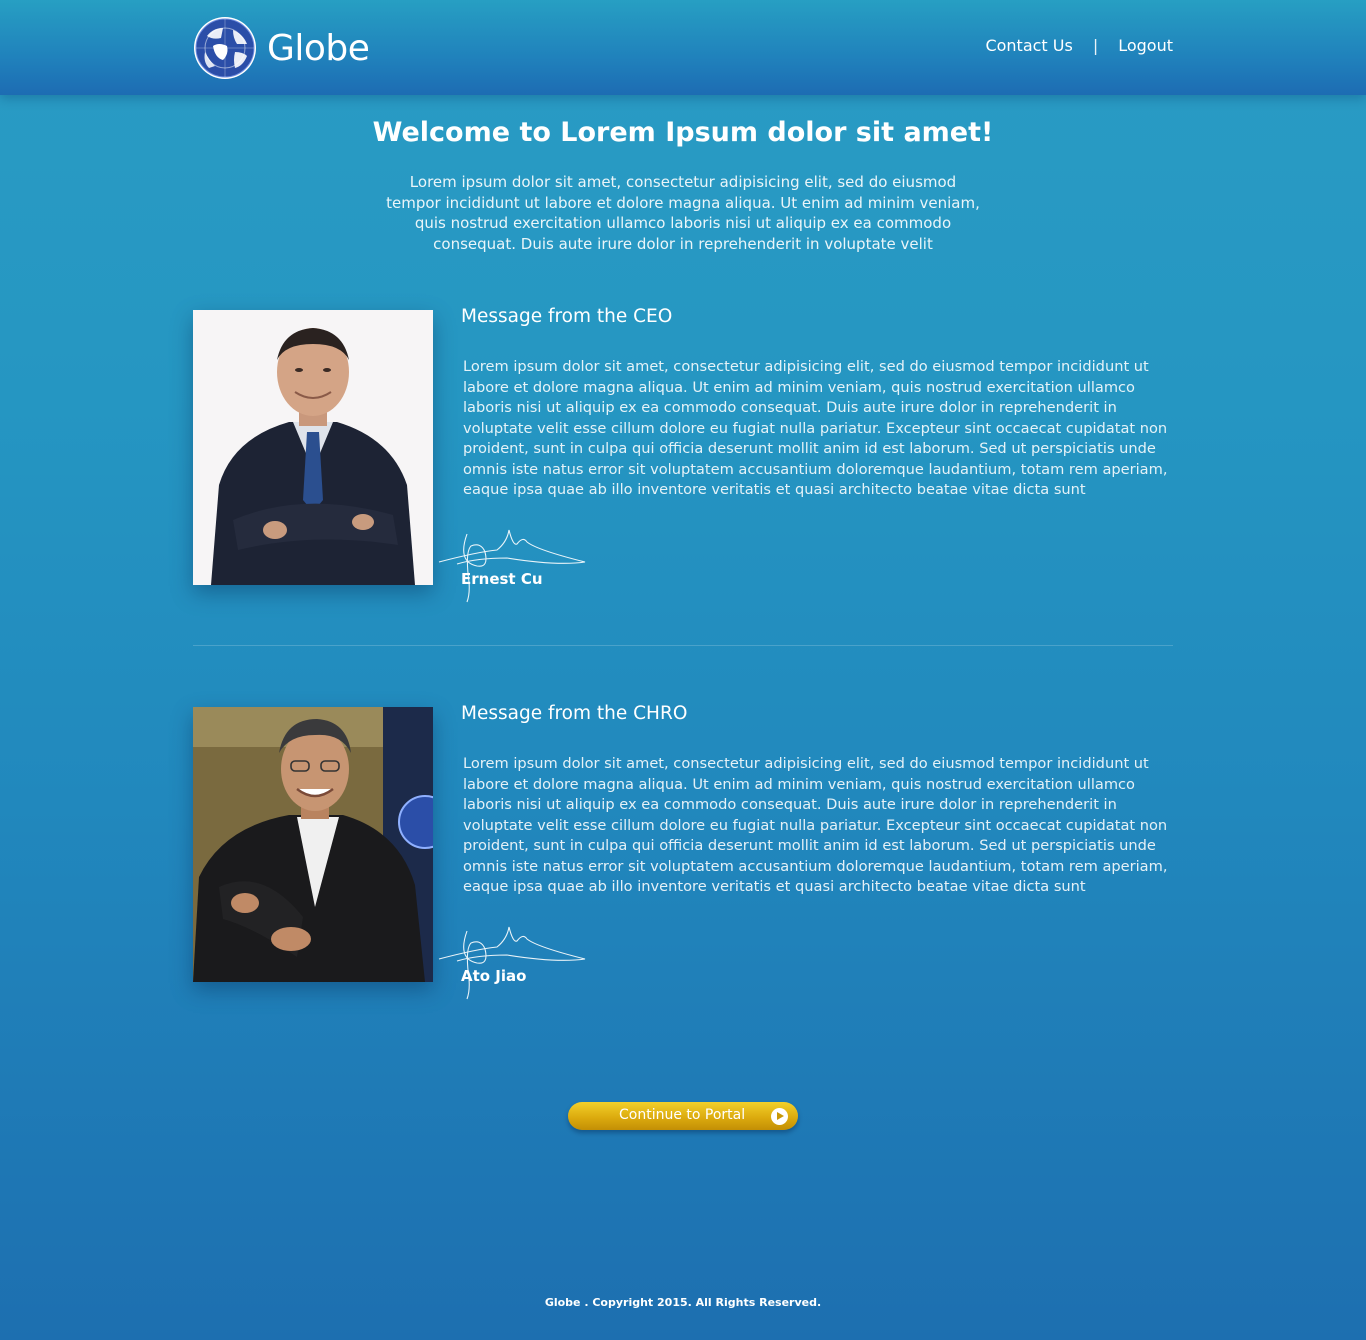 This screenshot has height=1340, width=1366. Describe the element at coordinates (1028, 45) in the screenshot. I see `contact-us-link: Contact Us` at that location.